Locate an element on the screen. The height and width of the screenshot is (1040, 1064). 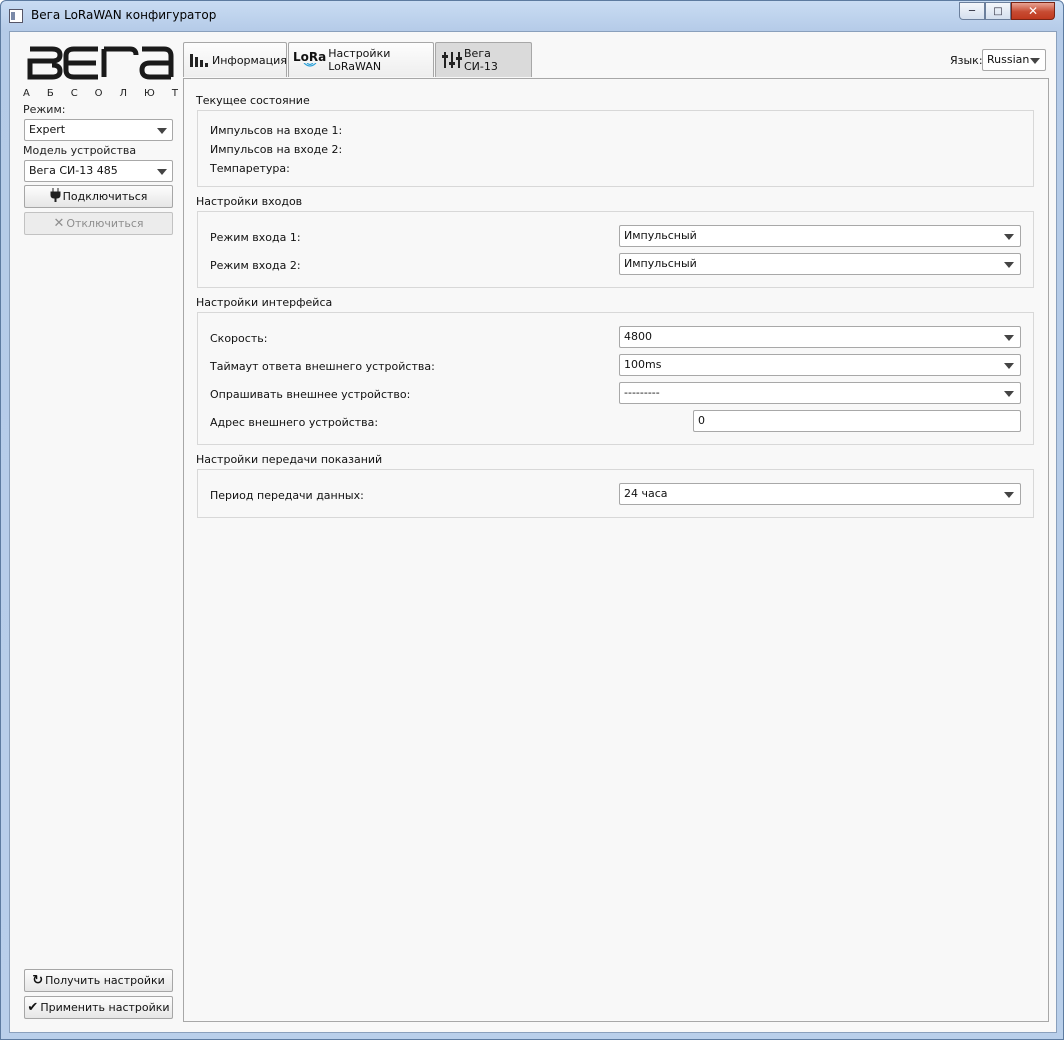
language-label: Язык: is located at coordinates (966, 60).